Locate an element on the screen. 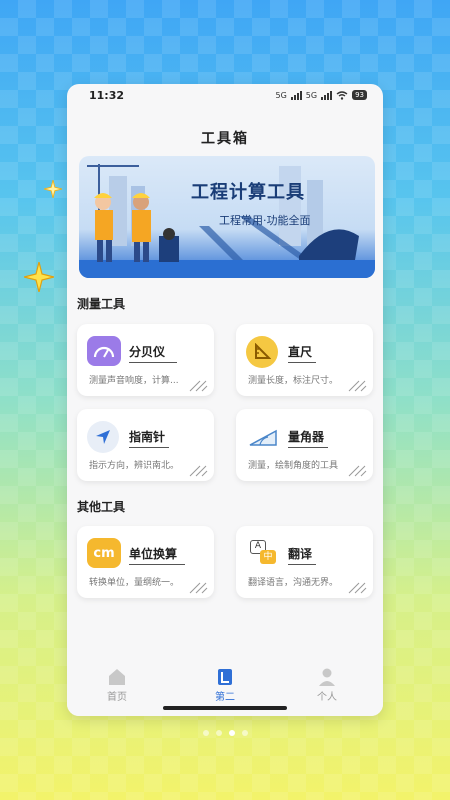 Image resolution: width=450 pixels, height=800 pixels. signal-2-label: 5G is located at coordinates (311, 95).